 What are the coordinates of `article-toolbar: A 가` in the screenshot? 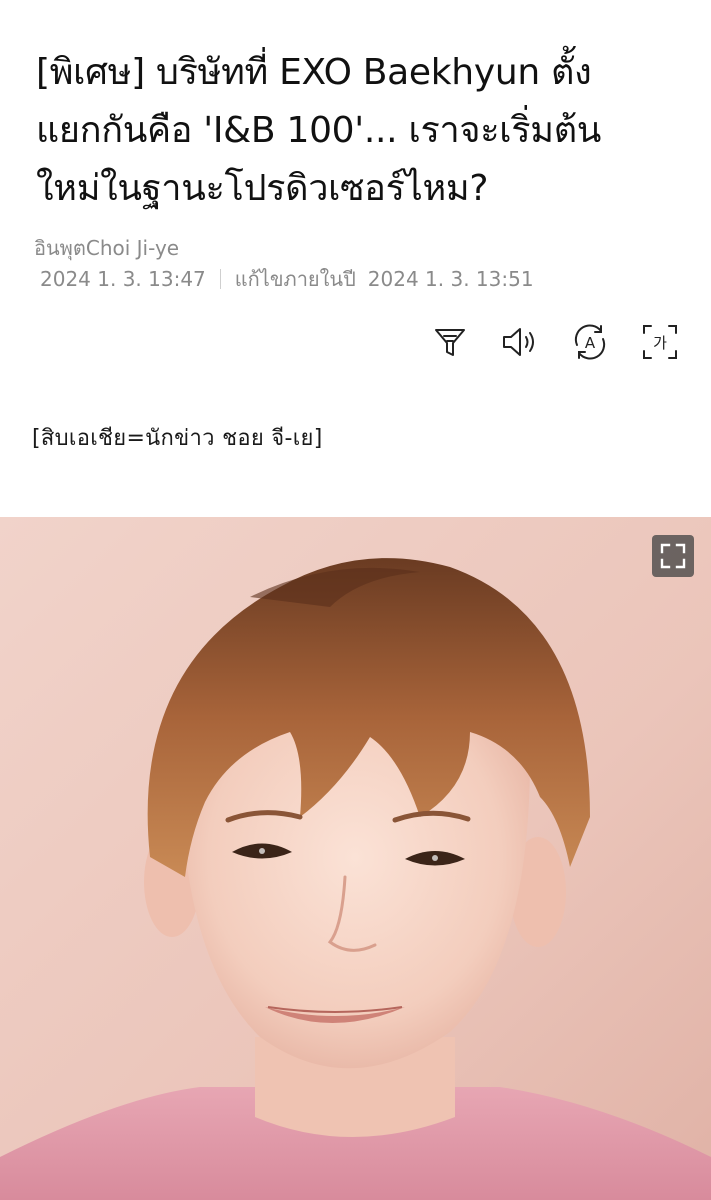 It's located at (555, 342).